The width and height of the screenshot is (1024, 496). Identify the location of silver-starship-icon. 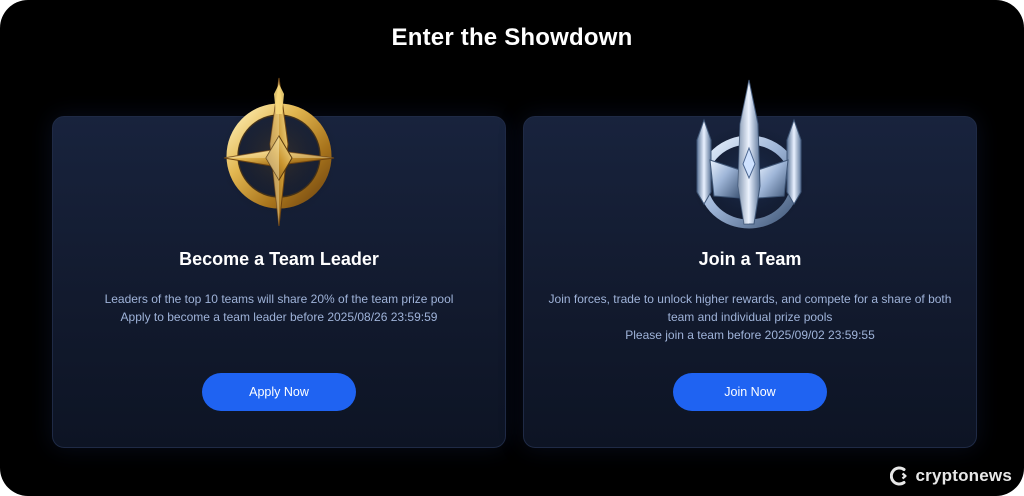
(749, 154).